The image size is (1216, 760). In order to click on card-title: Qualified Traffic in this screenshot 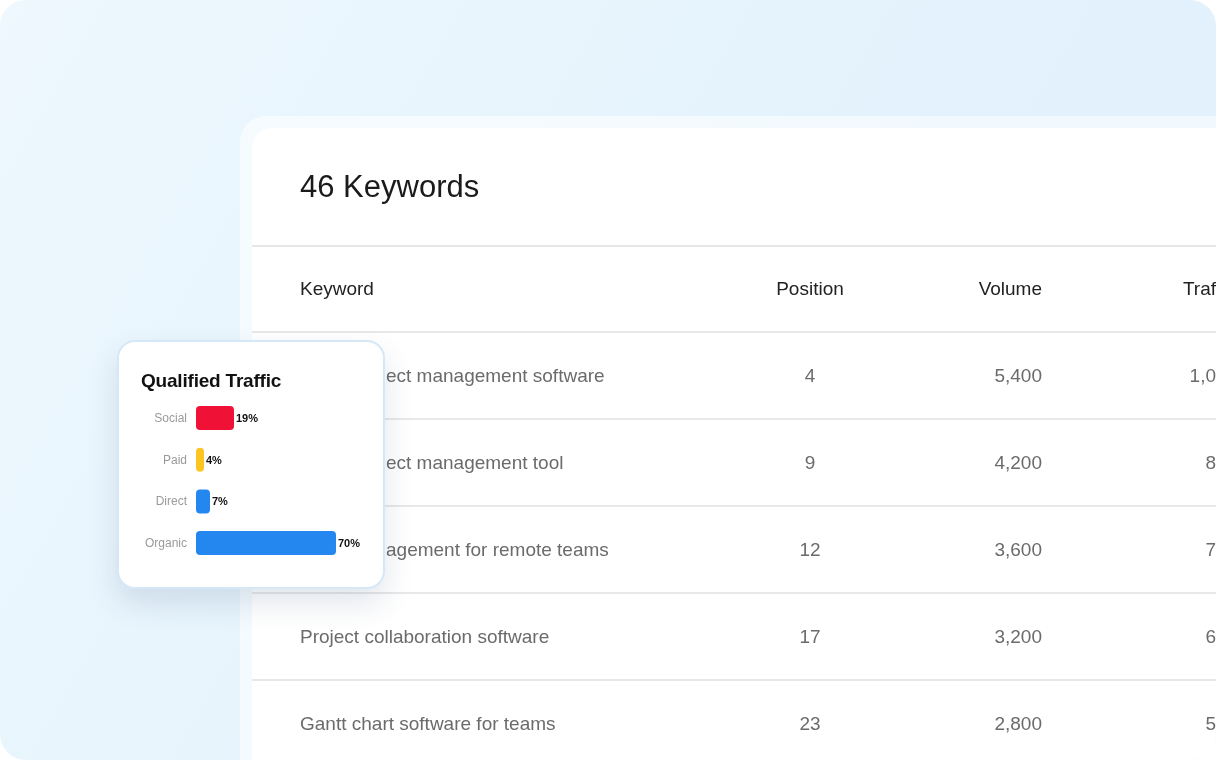, I will do `click(211, 380)`.